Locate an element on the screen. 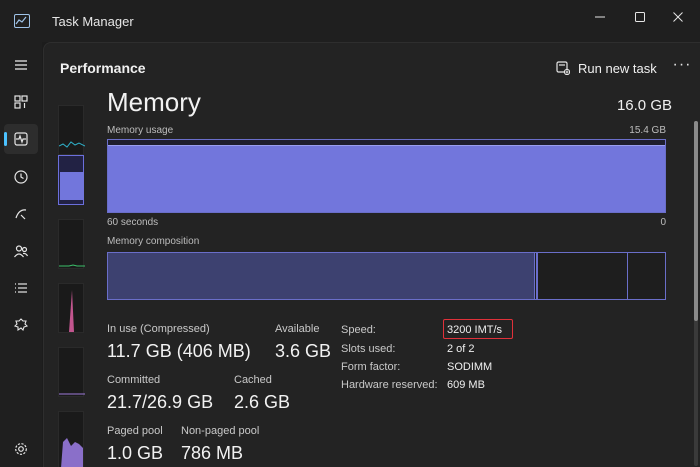 This screenshot has height=467, width=700. vertical-scrollbar-thumb is located at coordinates (696, 221).